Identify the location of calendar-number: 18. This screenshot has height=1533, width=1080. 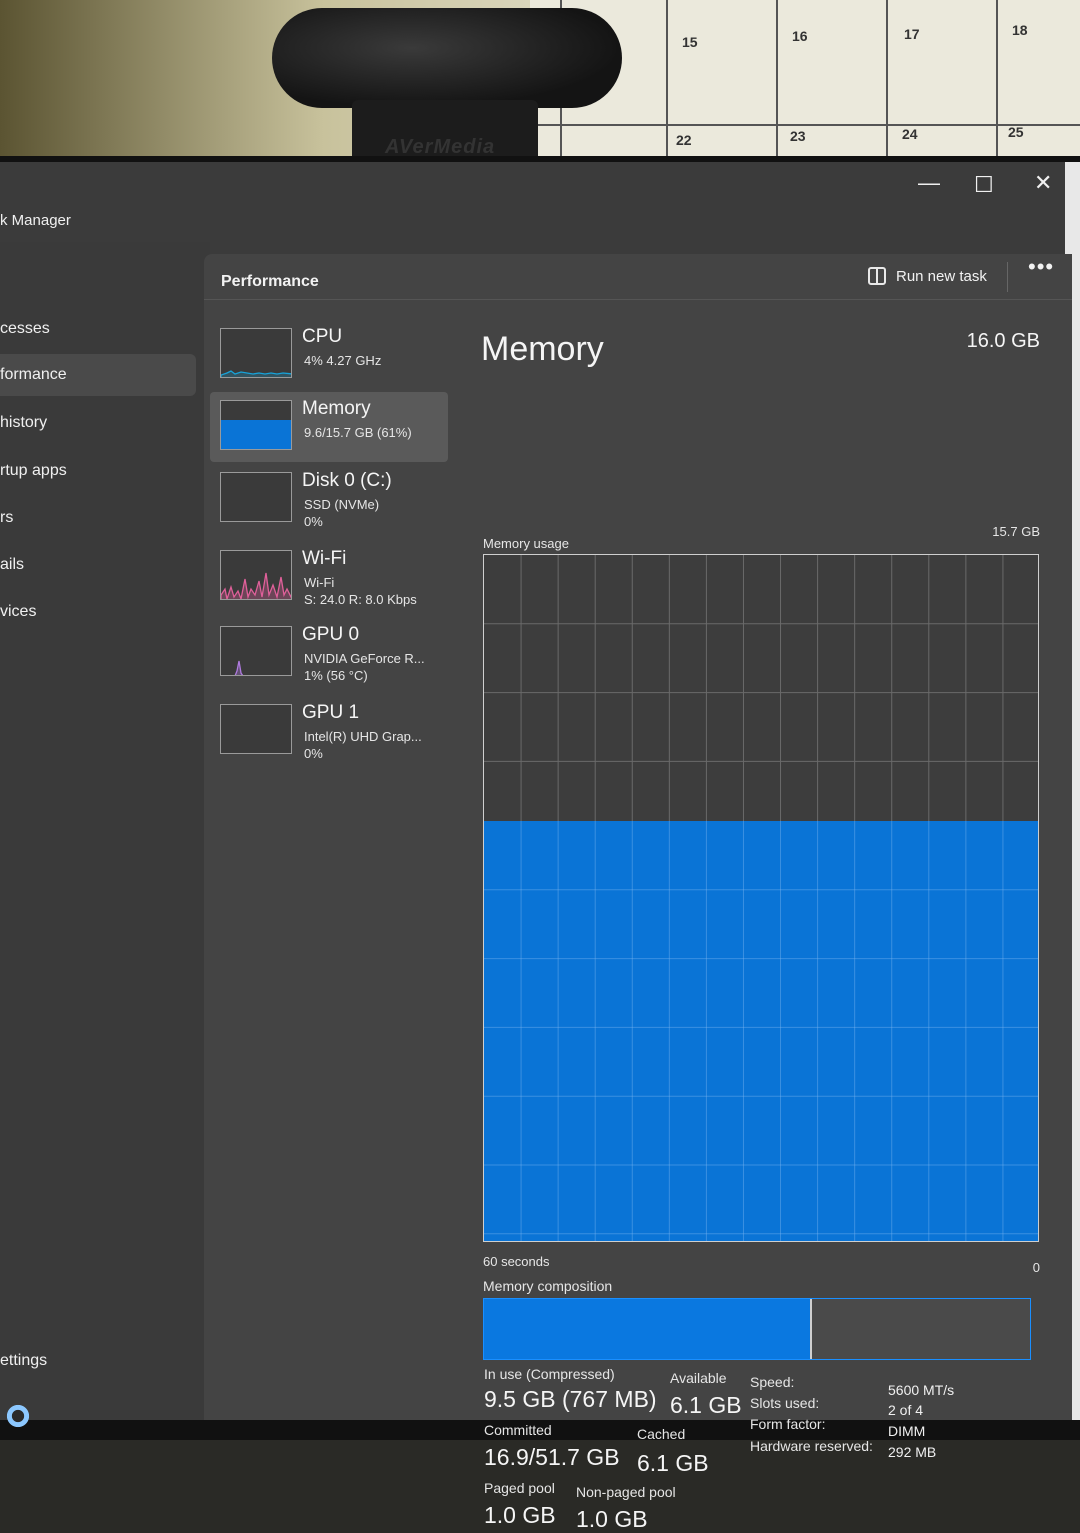
(1020, 30).